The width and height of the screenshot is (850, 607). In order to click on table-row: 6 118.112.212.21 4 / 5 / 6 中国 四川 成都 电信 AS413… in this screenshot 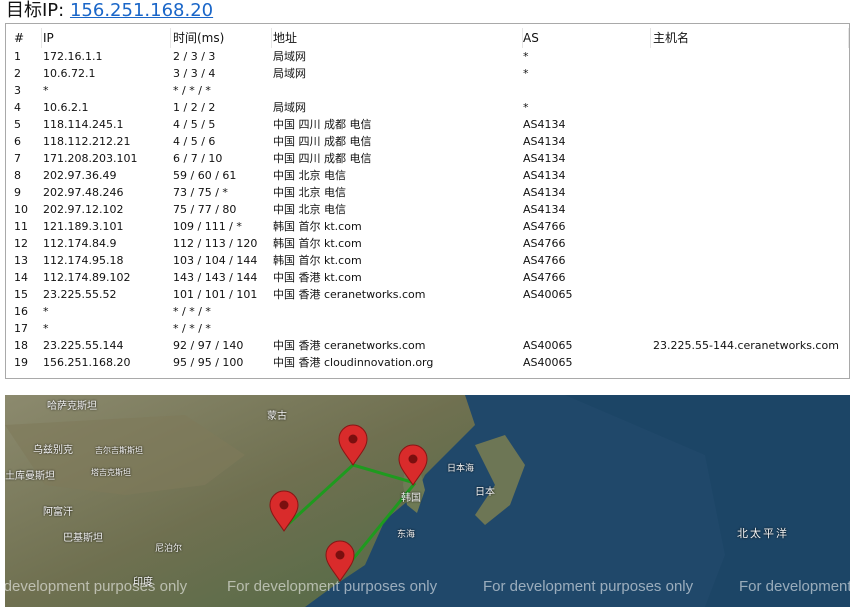, I will do `click(427, 141)`.